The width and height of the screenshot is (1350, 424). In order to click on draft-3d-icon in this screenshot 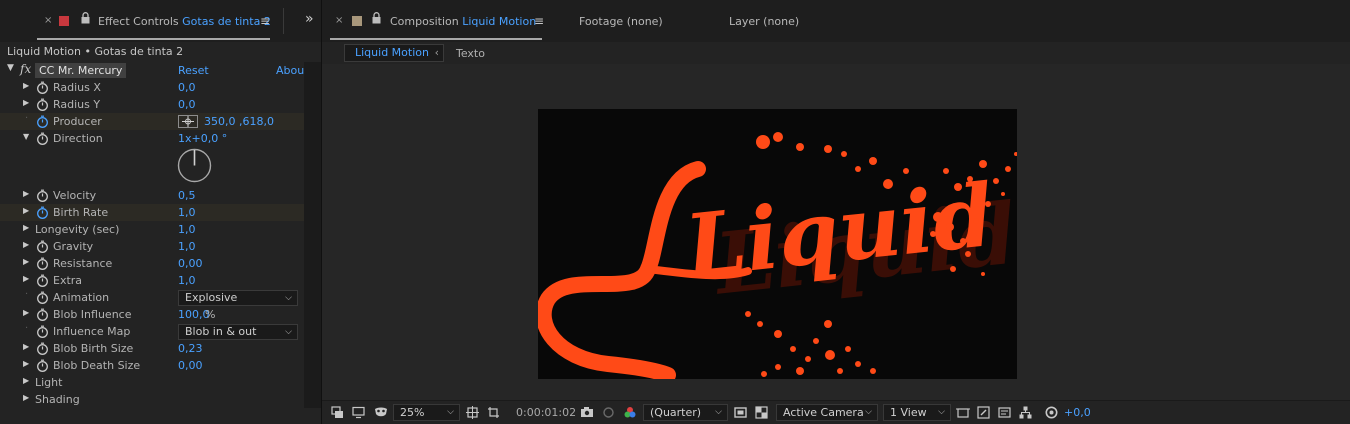, I will do `click(983, 412)`.